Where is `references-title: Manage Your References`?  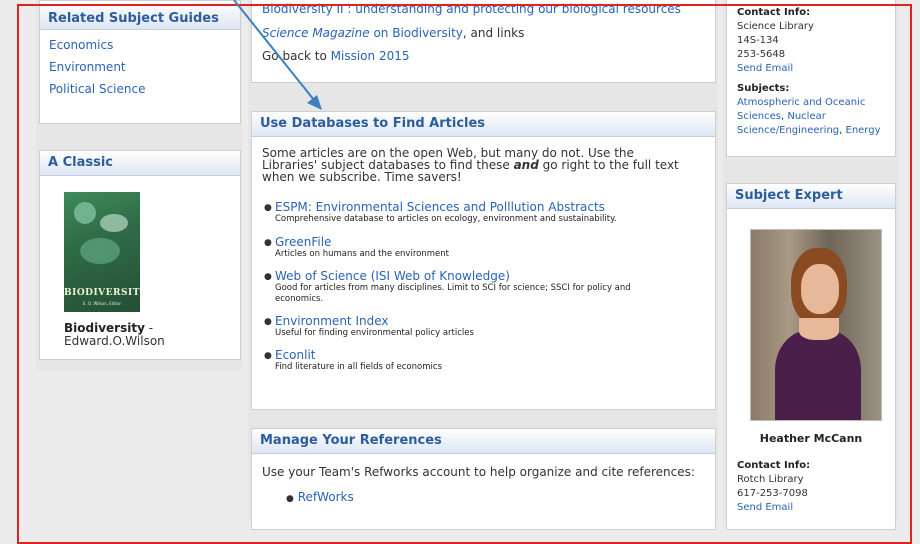
references-title: Manage Your References is located at coordinates (483, 441).